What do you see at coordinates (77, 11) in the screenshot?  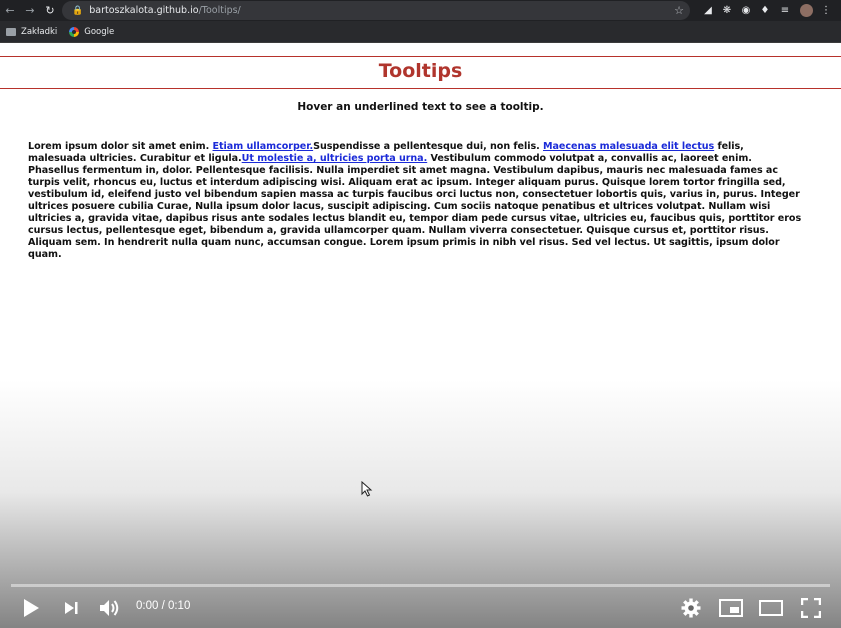 I see `lock-icon: 🔒` at bounding box center [77, 11].